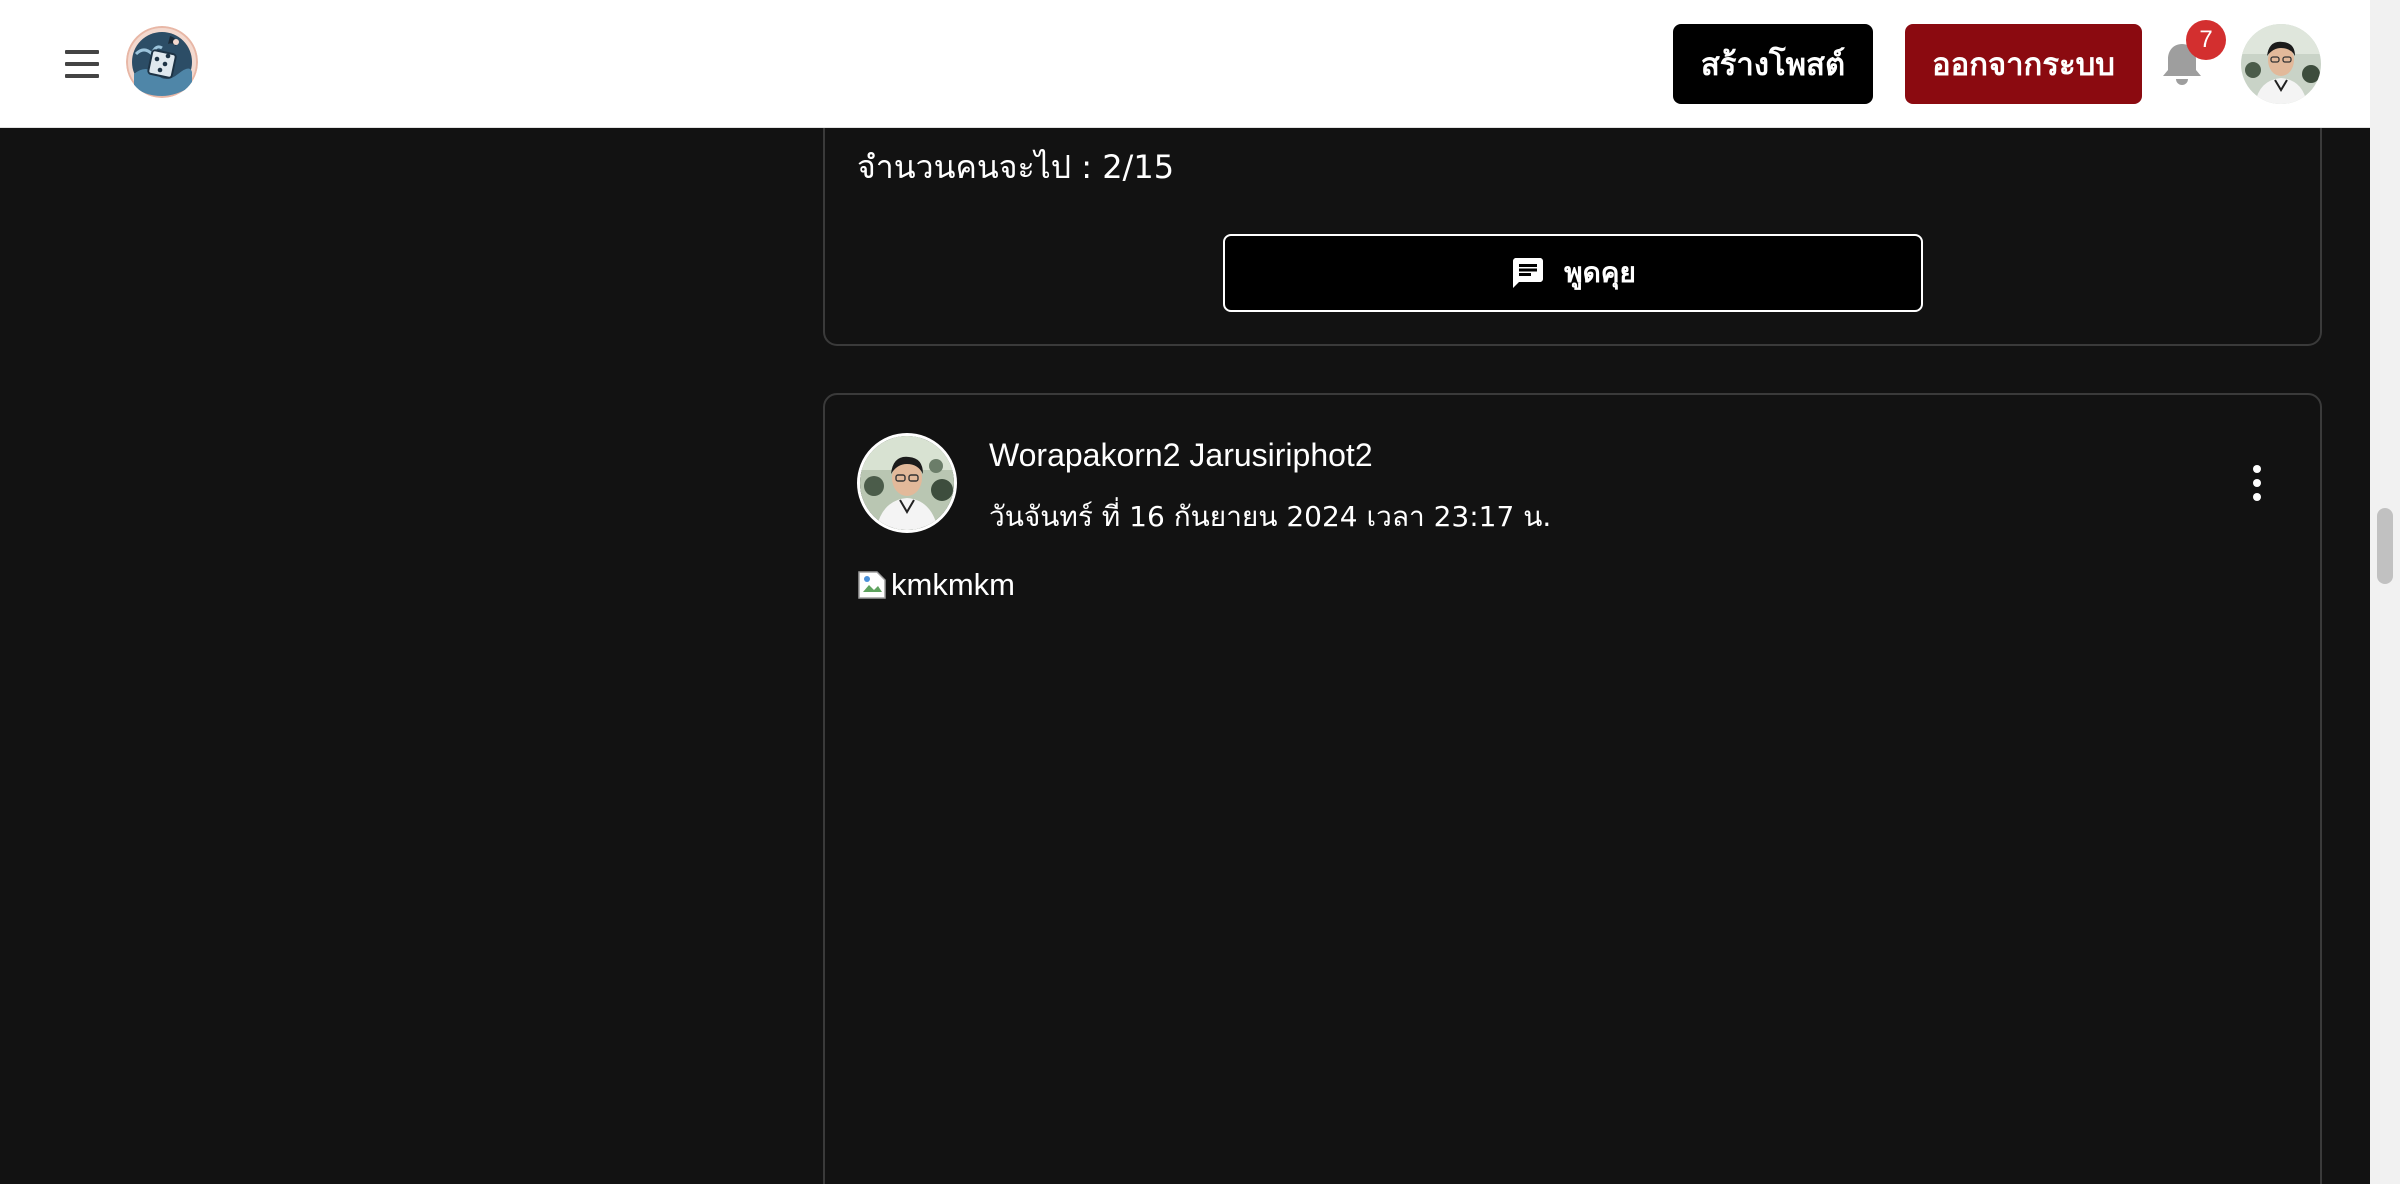 Image resolution: width=2400 pixels, height=1184 pixels. What do you see at coordinates (2257, 485) in the screenshot?
I see `more-vertical-icon` at bounding box center [2257, 485].